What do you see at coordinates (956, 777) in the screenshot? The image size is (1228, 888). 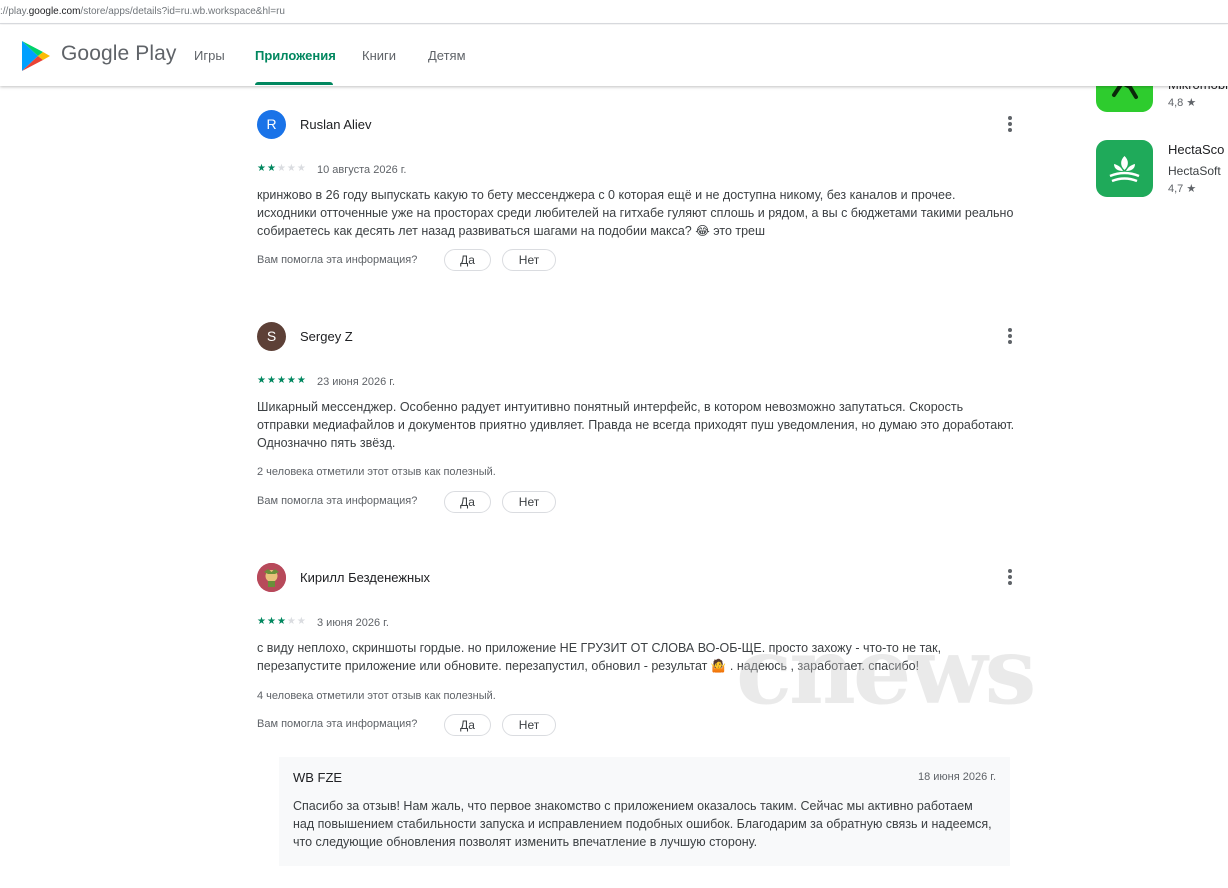 I see `reply-date: 18 июня 2026 г.` at bounding box center [956, 777].